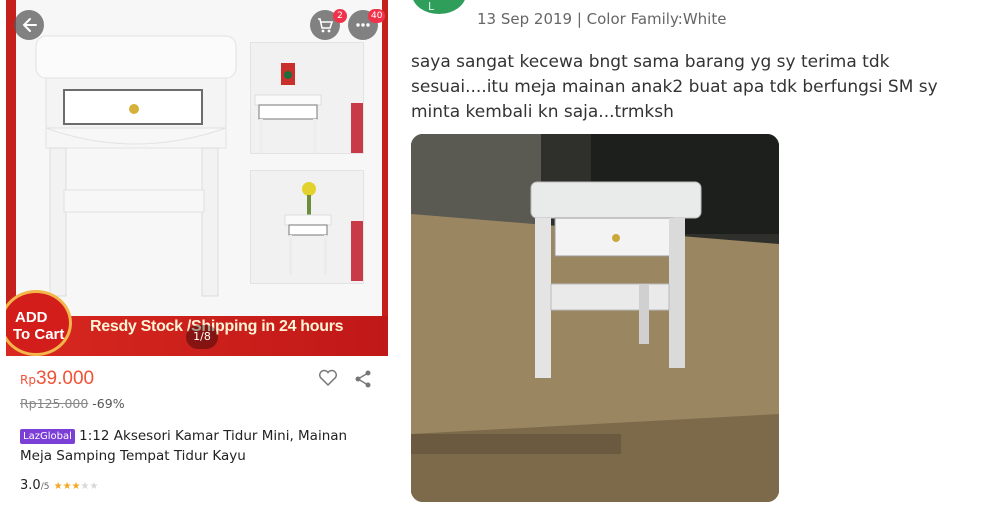 This screenshot has width=986, height=510. I want to click on price-value: 39.000, so click(65, 378).